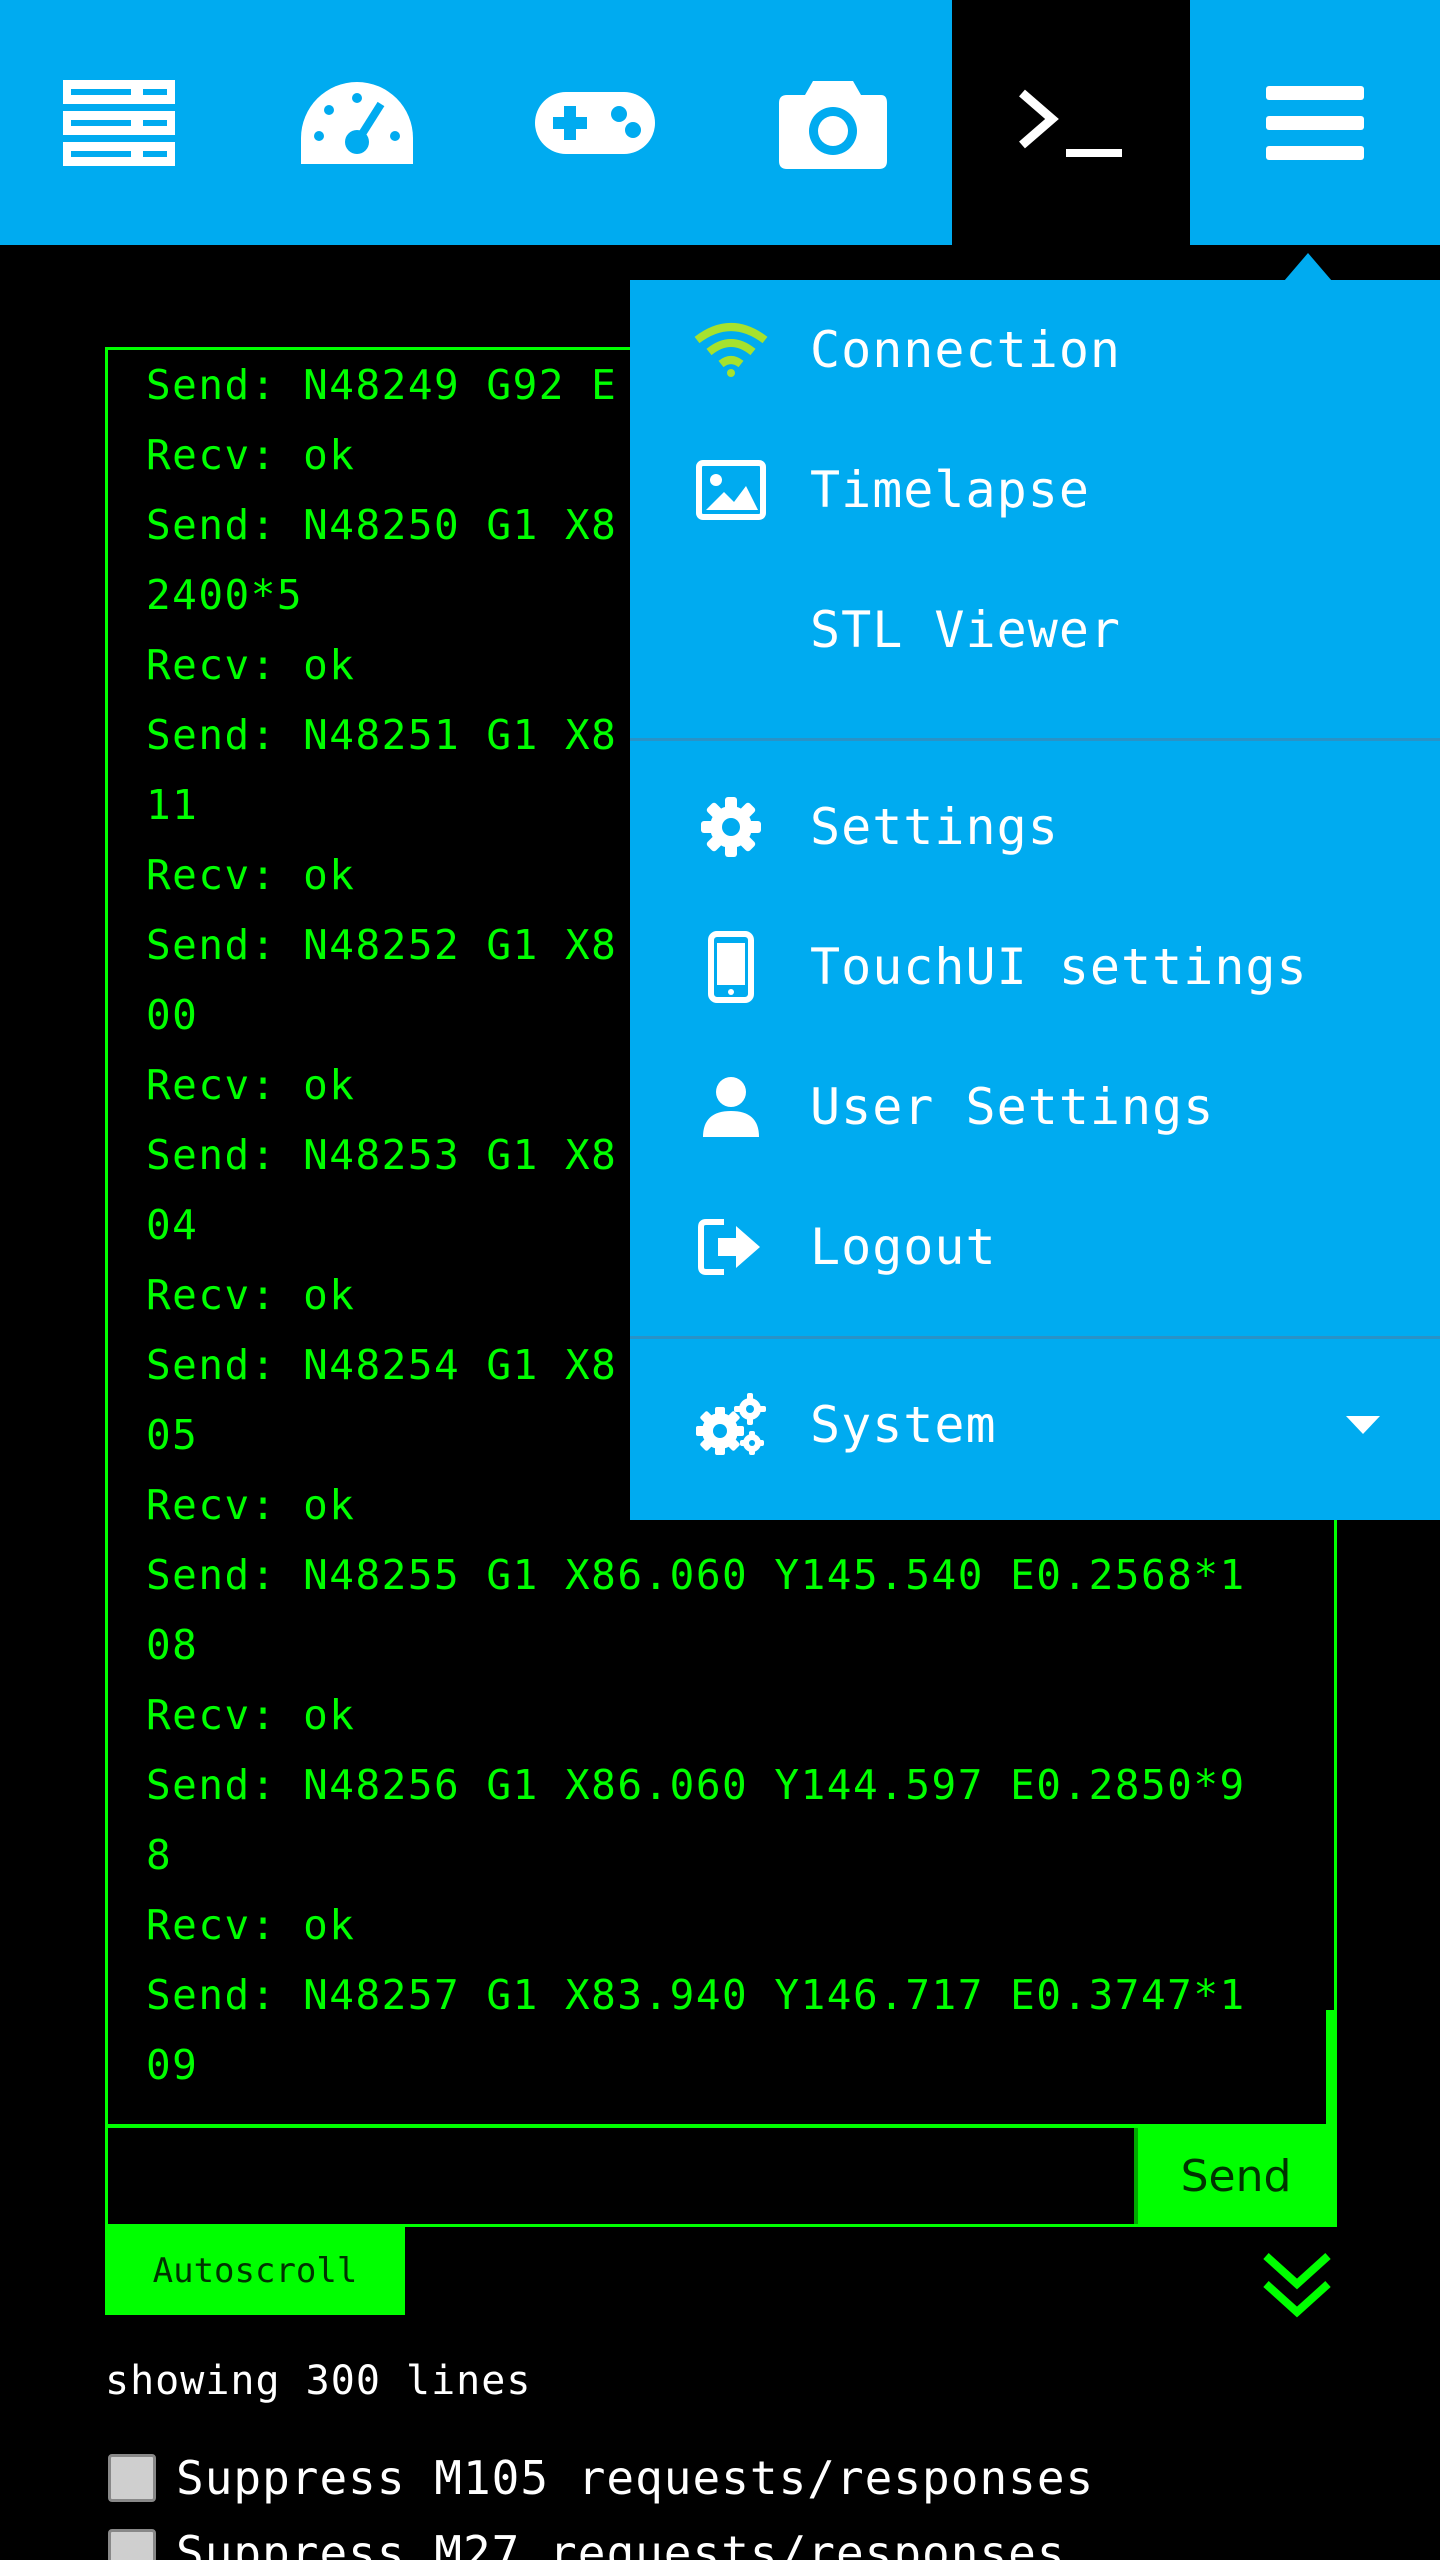 Image resolution: width=1440 pixels, height=2560 pixels. I want to click on camera-icon, so click(833, 124).